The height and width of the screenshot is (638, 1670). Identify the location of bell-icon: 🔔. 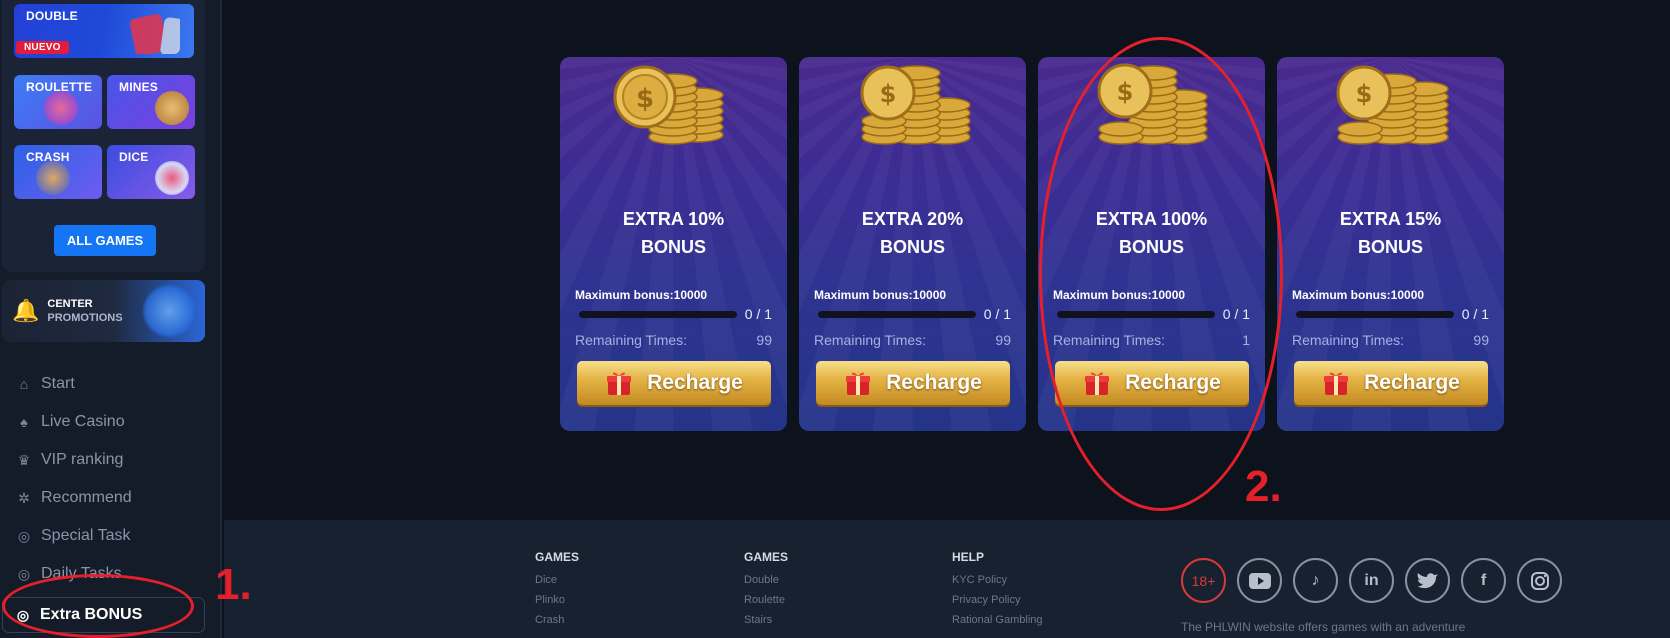
(26, 310).